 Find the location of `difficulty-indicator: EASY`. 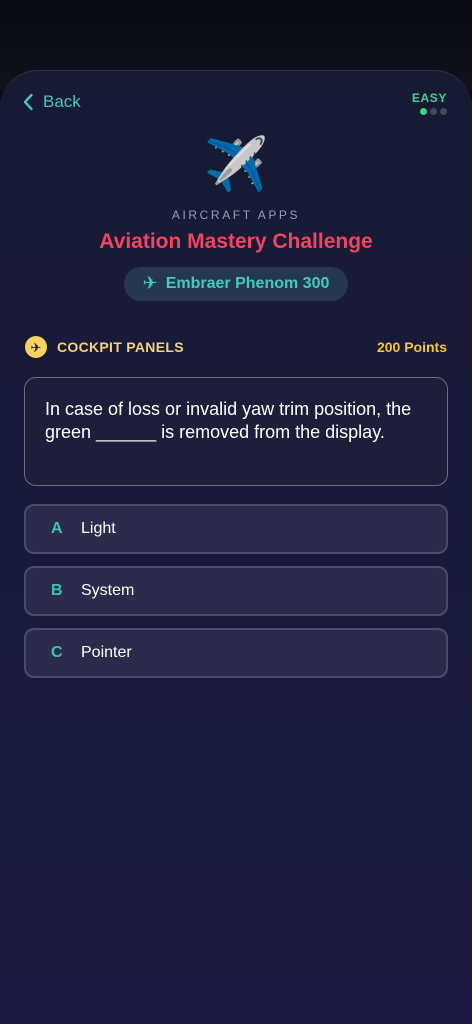

difficulty-indicator: EASY is located at coordinates (429, 103).